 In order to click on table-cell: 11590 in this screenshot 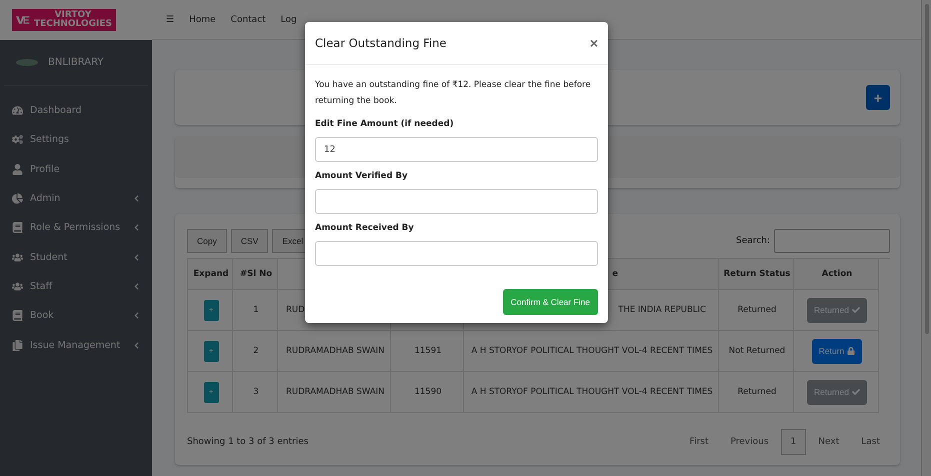, I will do `click(427, 392)`.